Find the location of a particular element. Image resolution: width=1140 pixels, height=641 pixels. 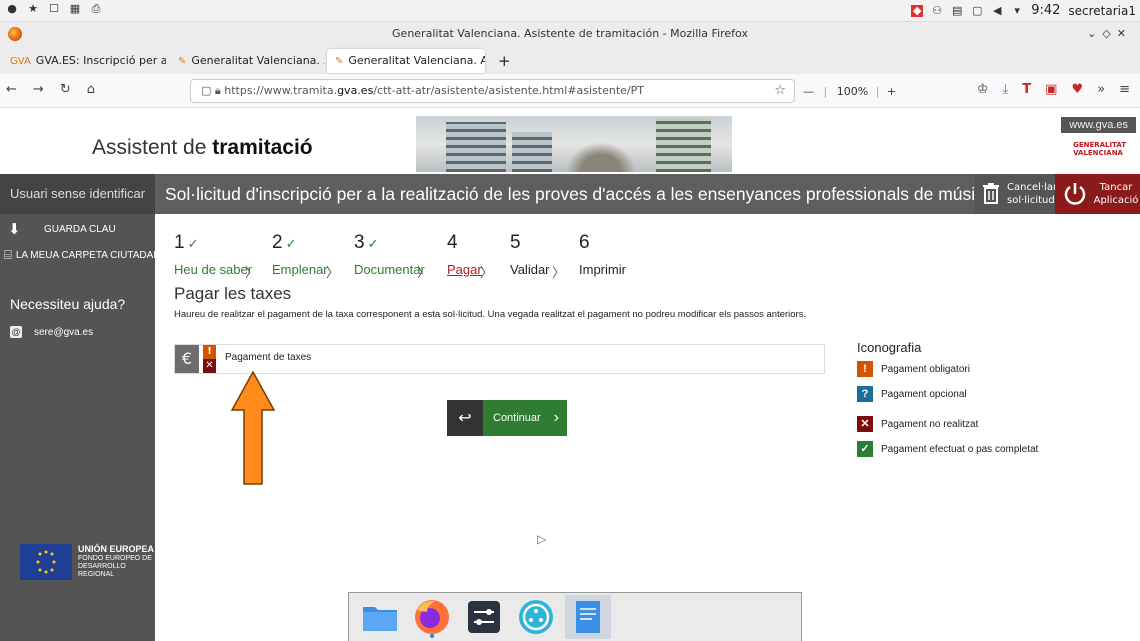

step-number: 4 is located at coordinates (452, 242).